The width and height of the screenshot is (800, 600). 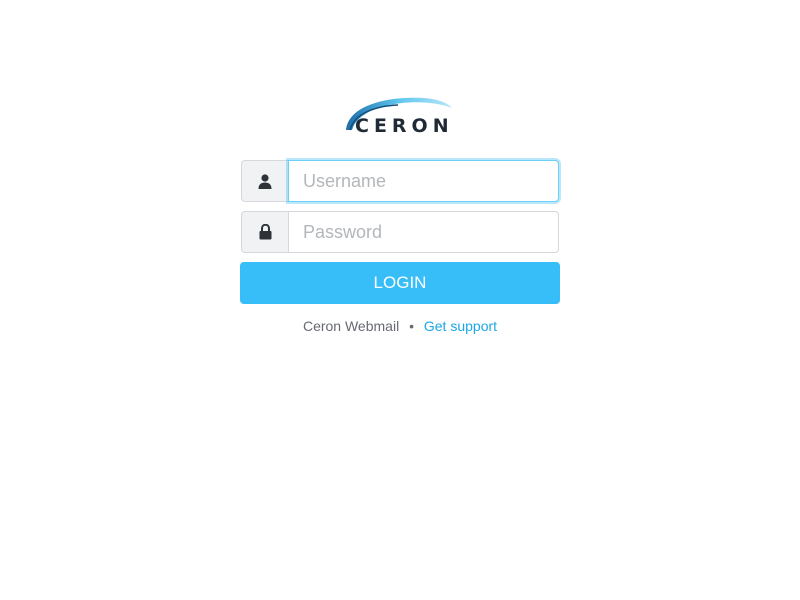 I want to click on user-icon, so click(x=264, y=181).